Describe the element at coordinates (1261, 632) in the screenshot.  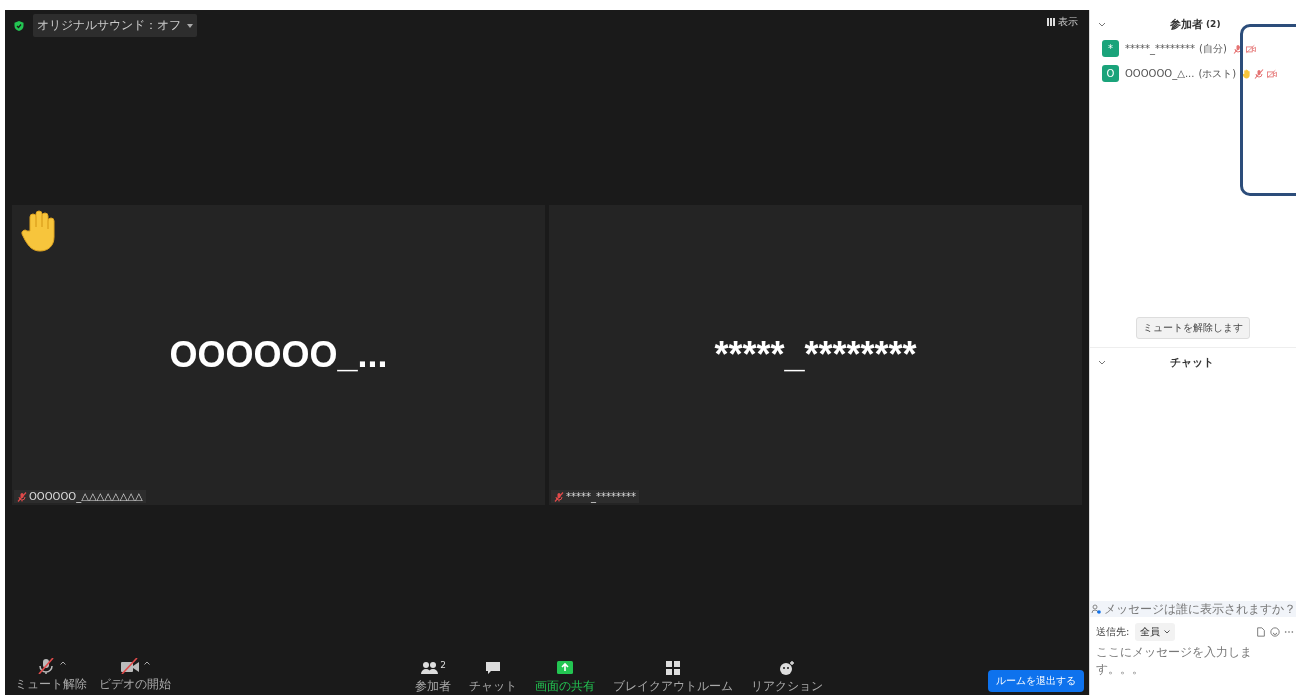
I see `file-icon` at that location.